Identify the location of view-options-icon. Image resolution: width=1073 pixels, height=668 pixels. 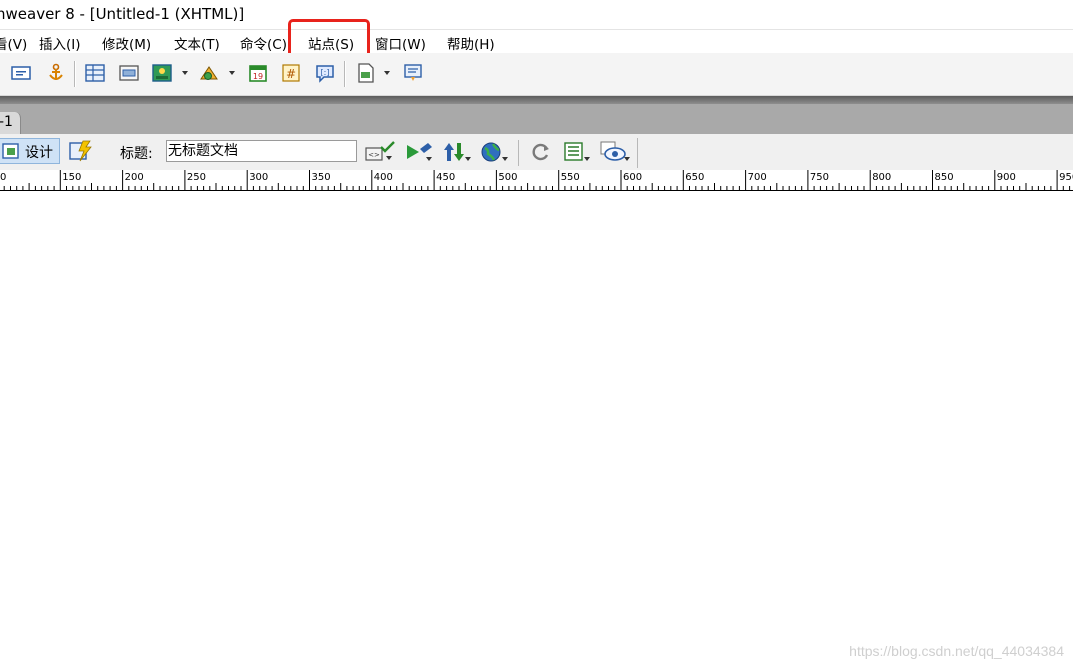
(578, 152).